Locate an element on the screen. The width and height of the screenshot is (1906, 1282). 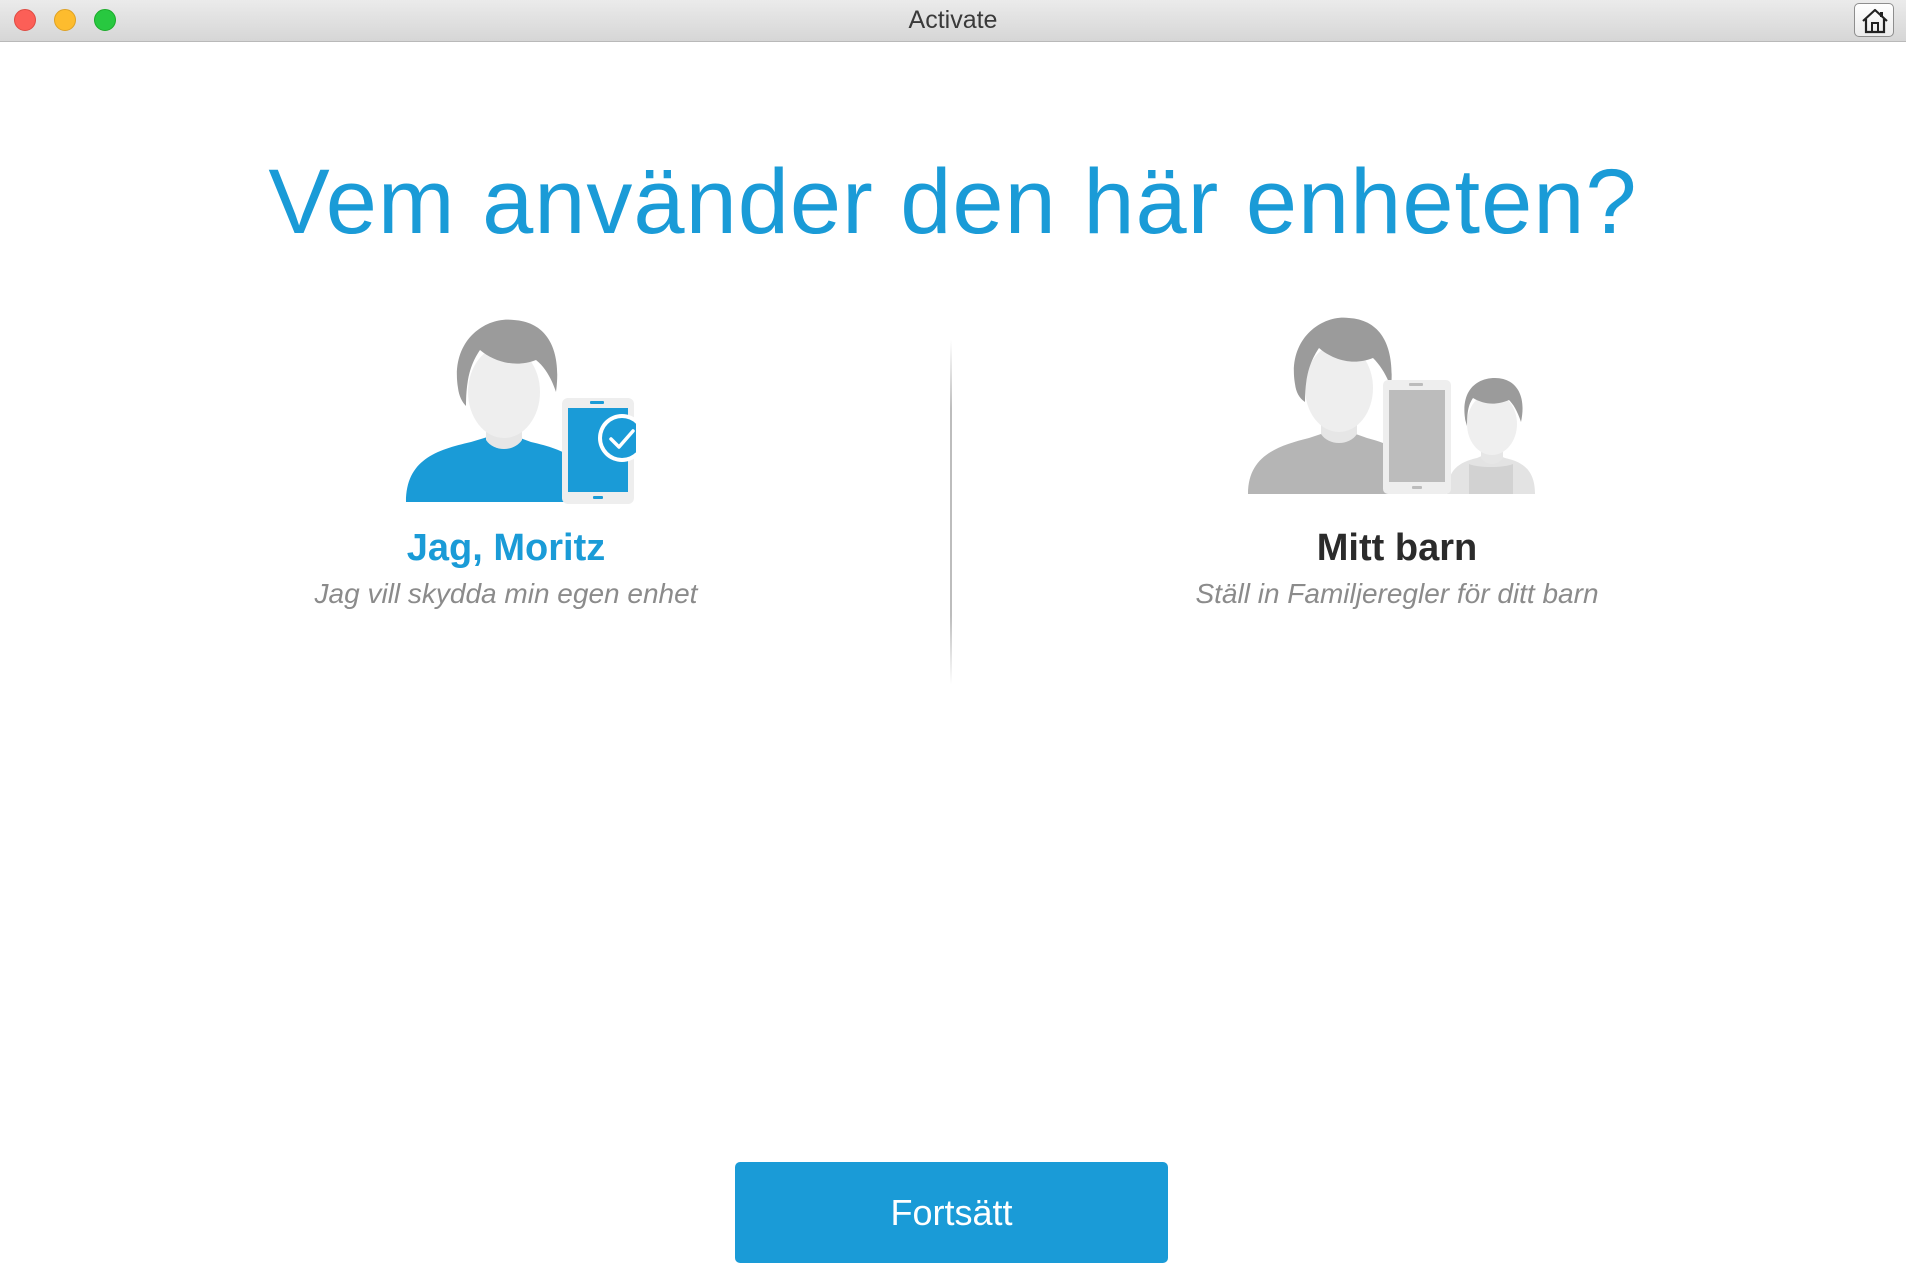
option-me-subtitle: Jag vill skydda min egen enhet is located at coordinates (506, 593).